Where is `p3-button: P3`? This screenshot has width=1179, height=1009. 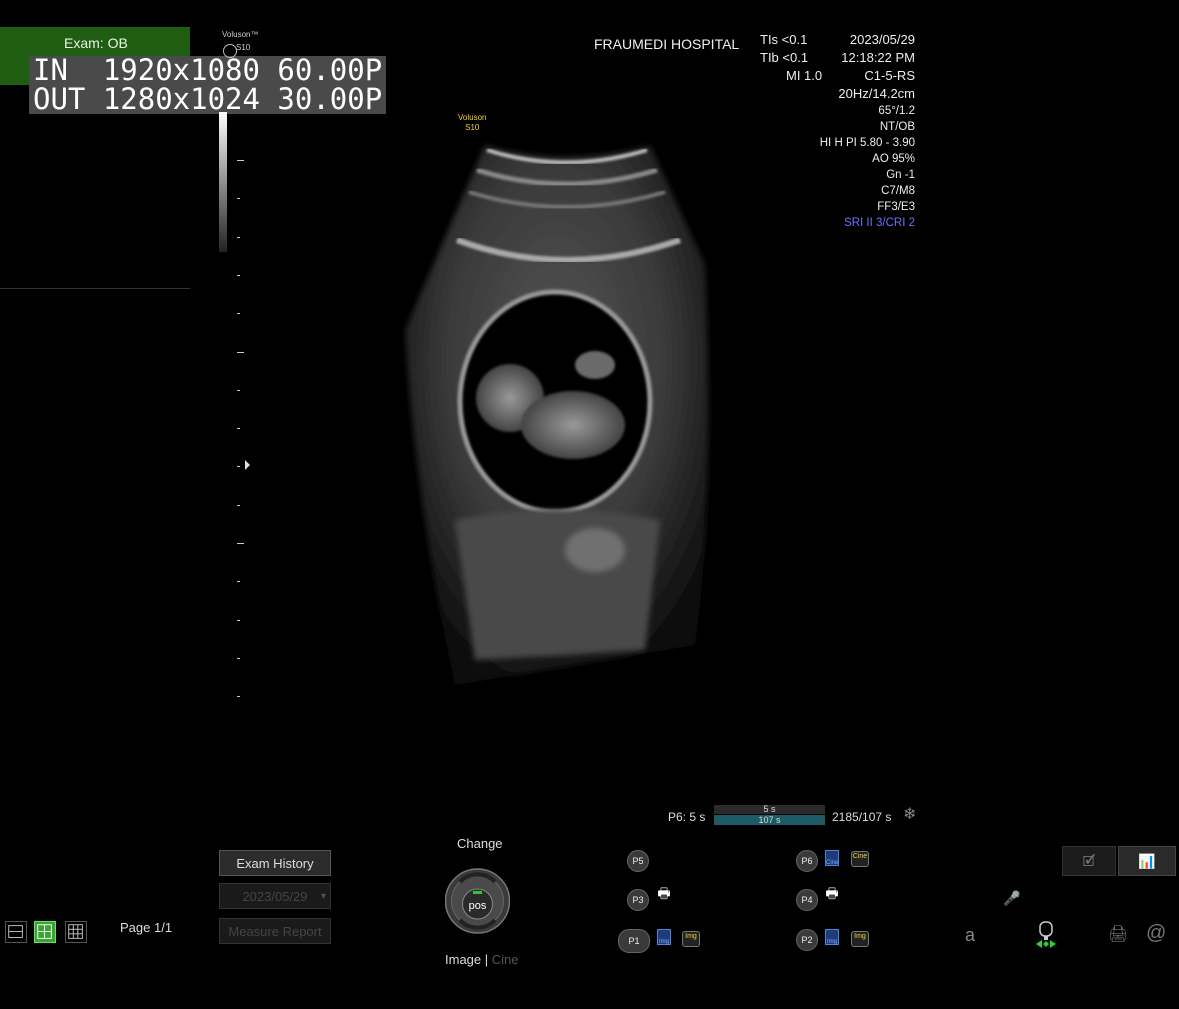
p3-button: P3 is located at coordinates (638, 900).